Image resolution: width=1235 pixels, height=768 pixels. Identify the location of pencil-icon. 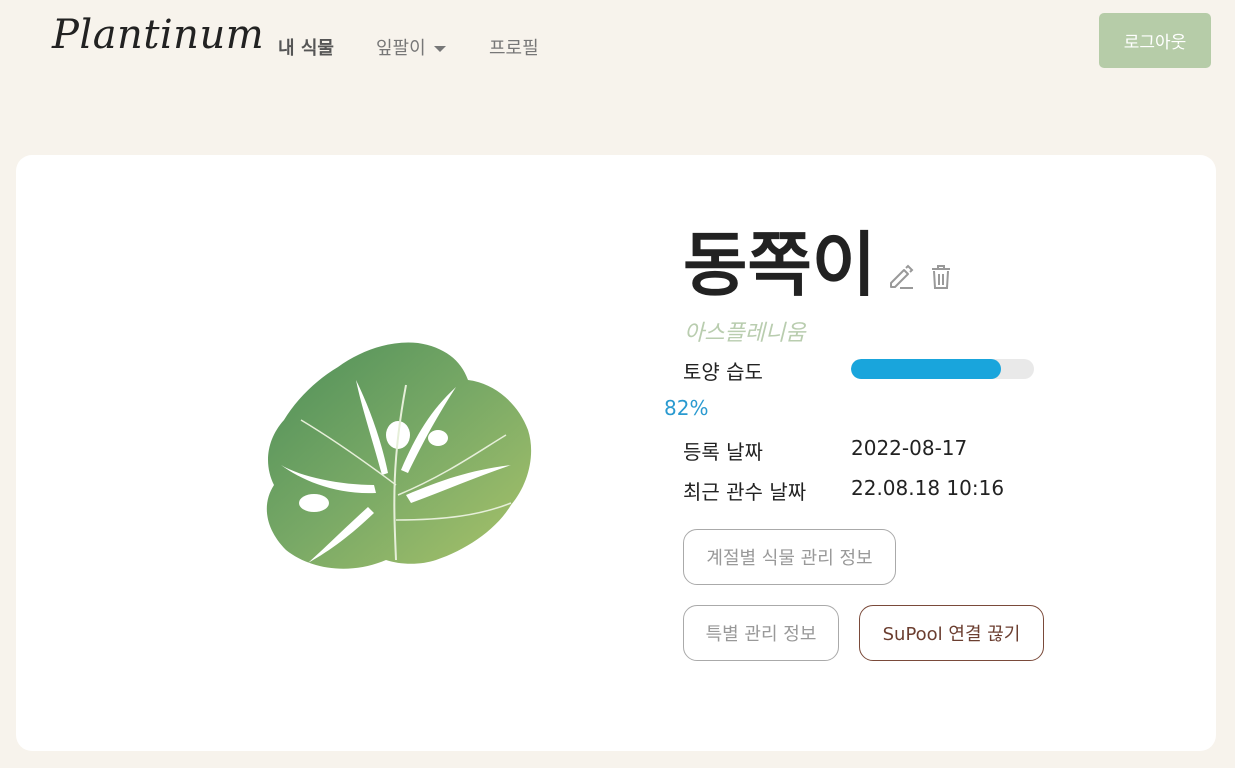
(901, 279).